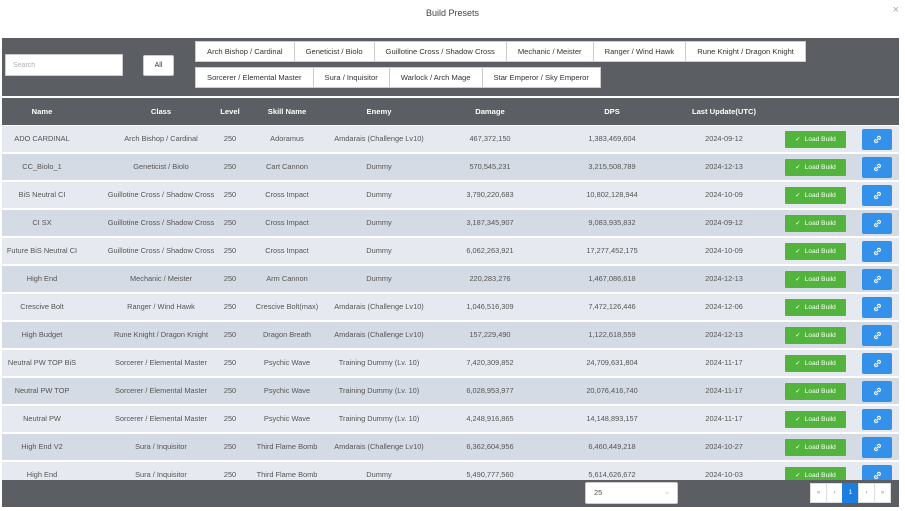 The height and width of the screenshot is (511, 905). I want to click on class-filter-button: Rune Knight / Dragon Knight, so click(745, 51).